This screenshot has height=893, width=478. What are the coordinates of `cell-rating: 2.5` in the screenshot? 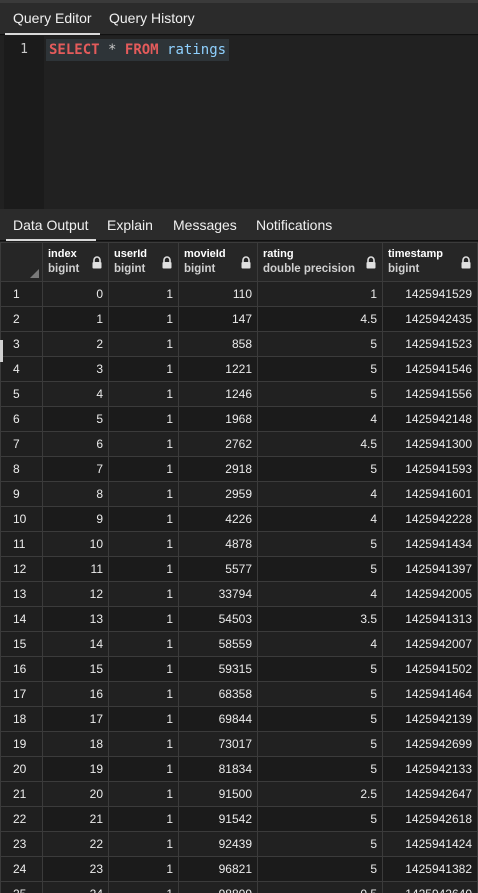 It's located at (320, 794).